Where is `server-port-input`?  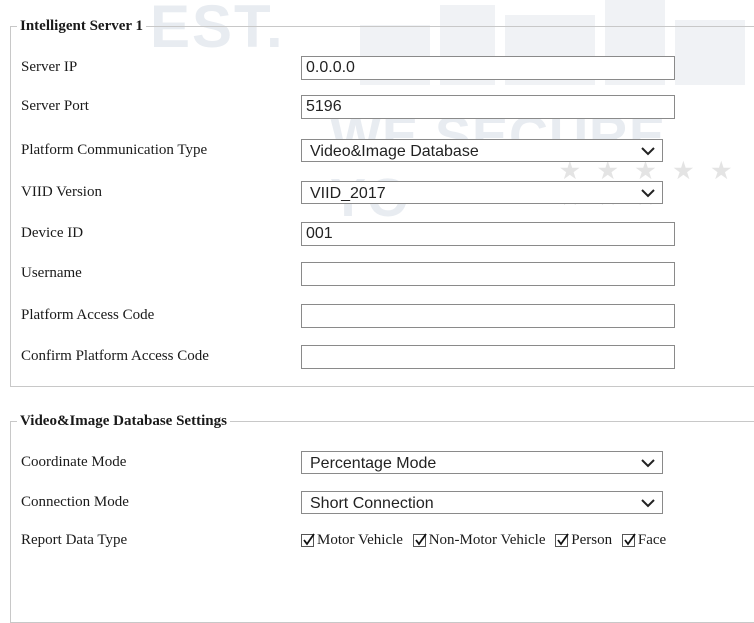 server-port-input is located at coordinates (488, 107).